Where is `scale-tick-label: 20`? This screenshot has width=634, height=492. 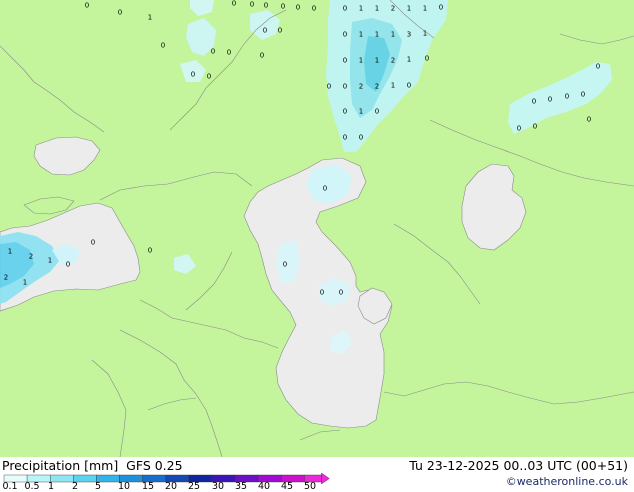
scale-tick-label: 20 is located at coordinates (171, 486).